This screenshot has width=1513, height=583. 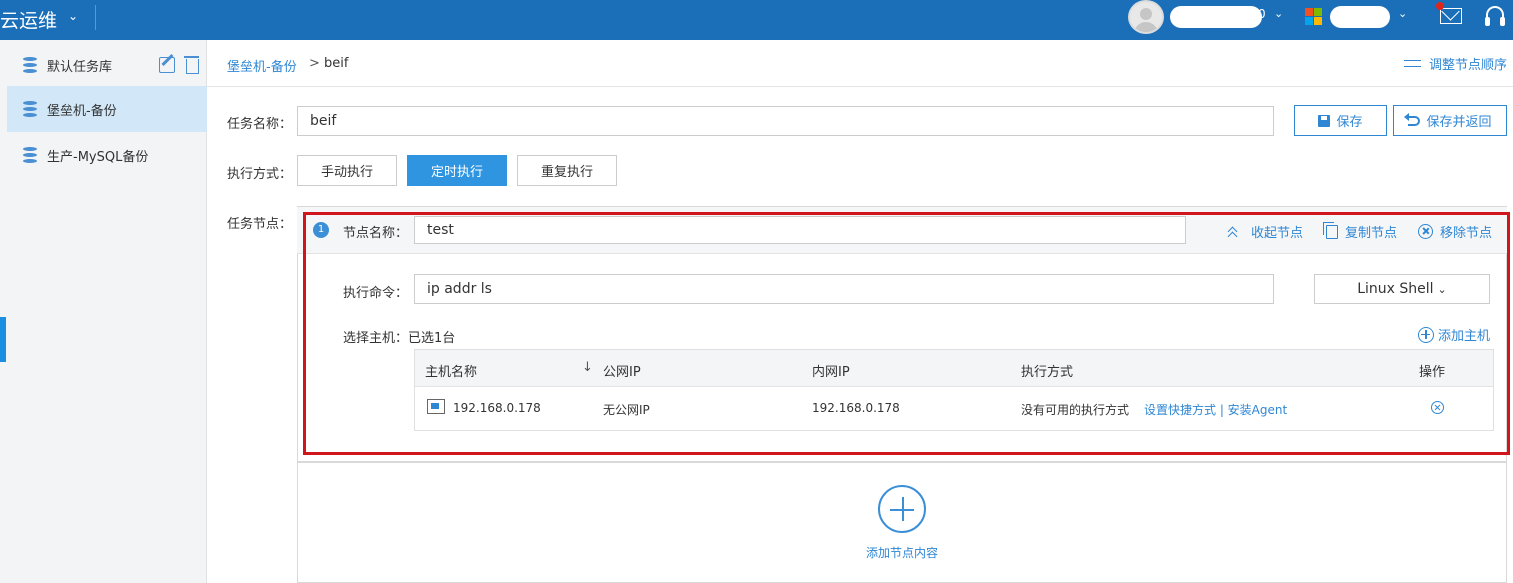 What do you see at coordinates (1349, 122) in the screenshot?
I see `save-label: 保存` at bounding box center [1349, 122].